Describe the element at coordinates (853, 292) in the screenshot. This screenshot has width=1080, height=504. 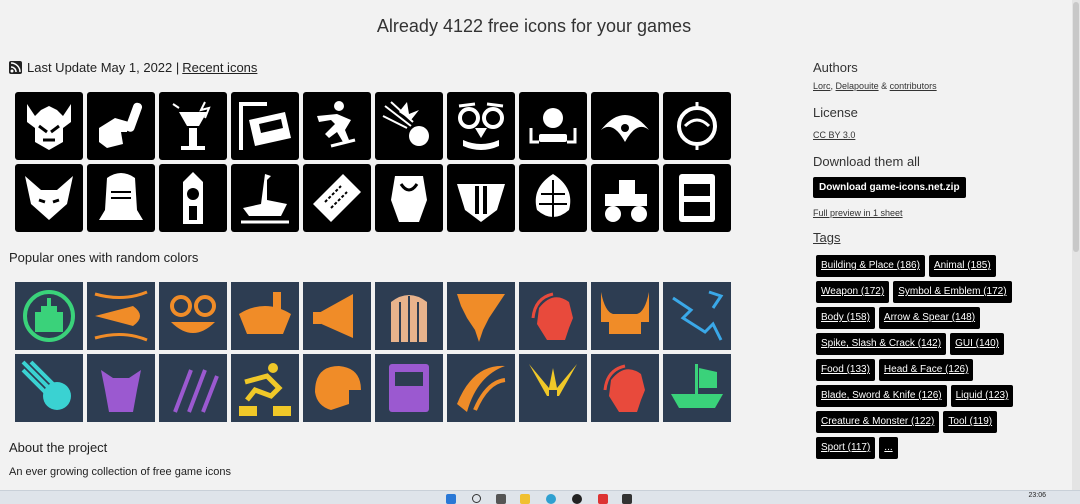
I see `tag-weapon: Weapon (172)` at that location.